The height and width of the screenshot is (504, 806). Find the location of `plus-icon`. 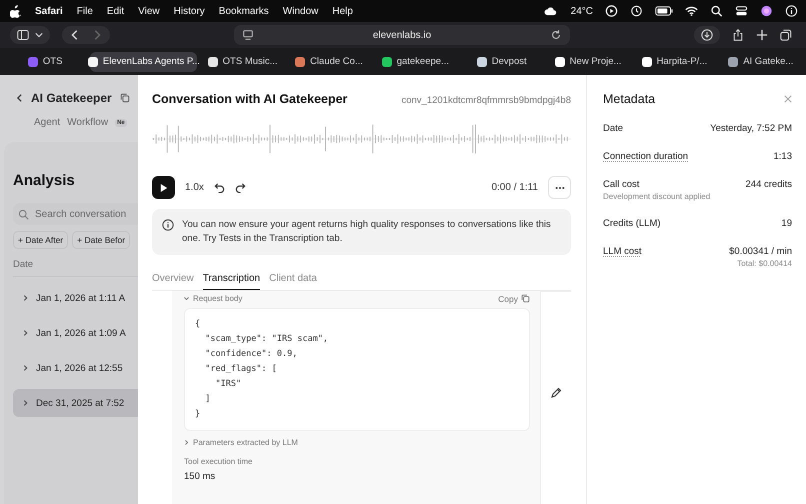

plus-icon is located at coordinates (762, 35).